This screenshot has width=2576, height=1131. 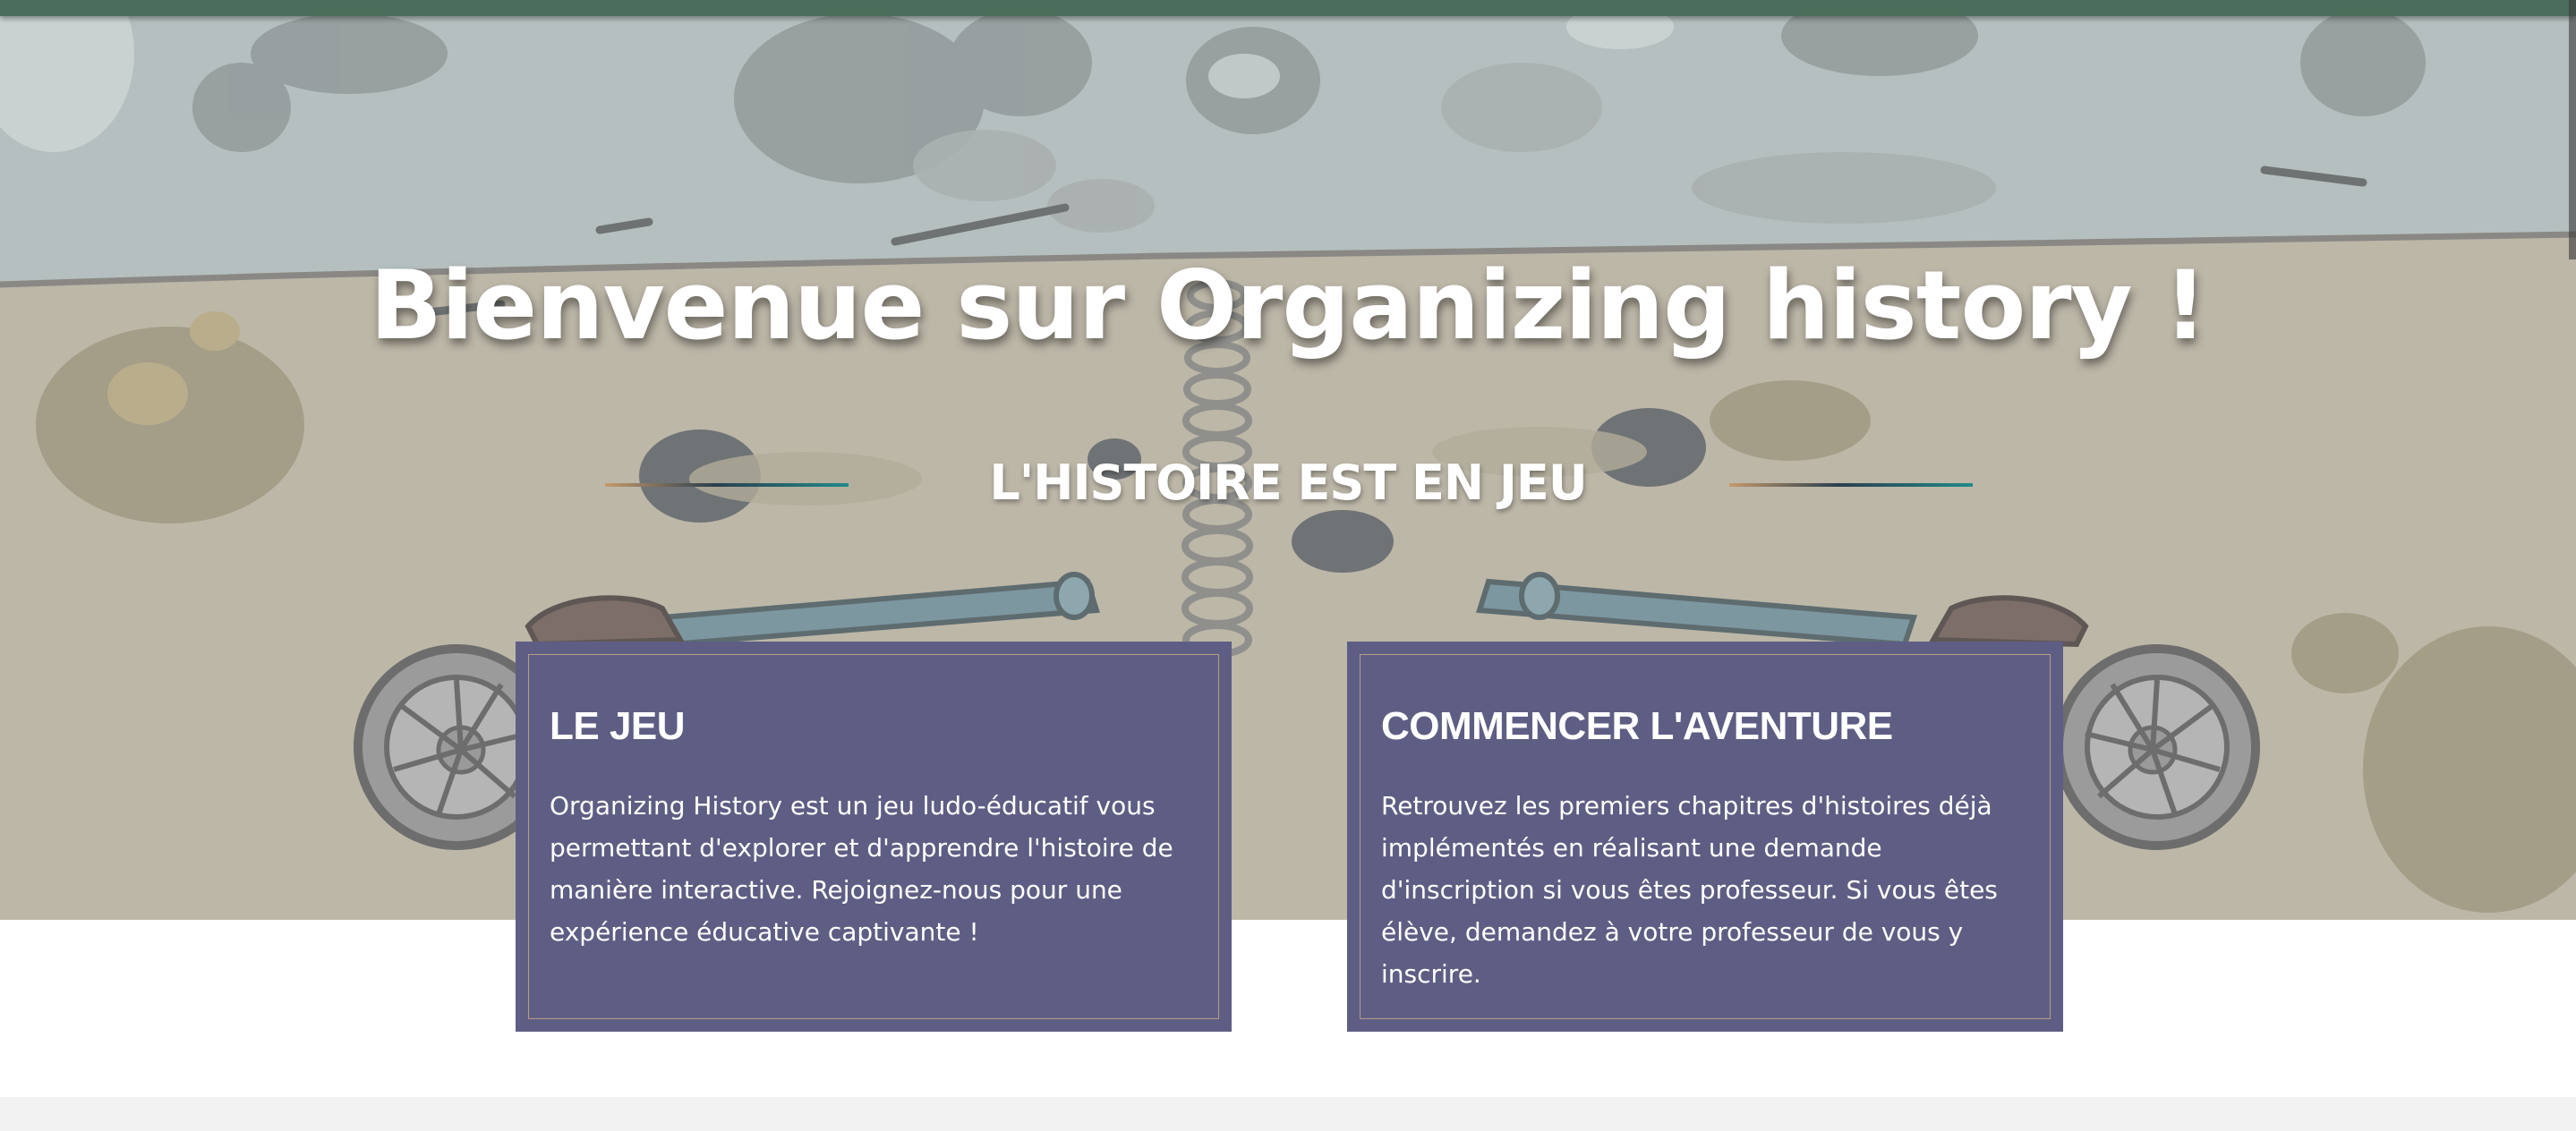 What do you see at coordinates (1851, 485) in the screenshot?
I see `decorative-line-right` at bounding box center [1851, 485].